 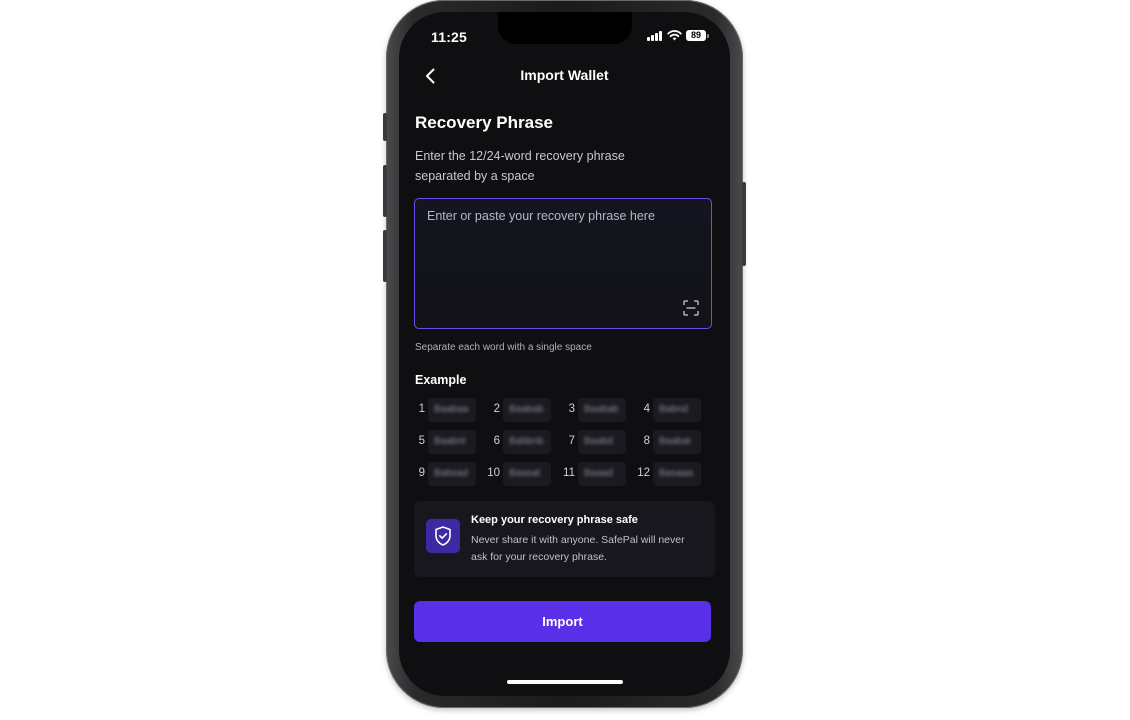 I want to click on example-label: Example, so click(x=441, y=380).